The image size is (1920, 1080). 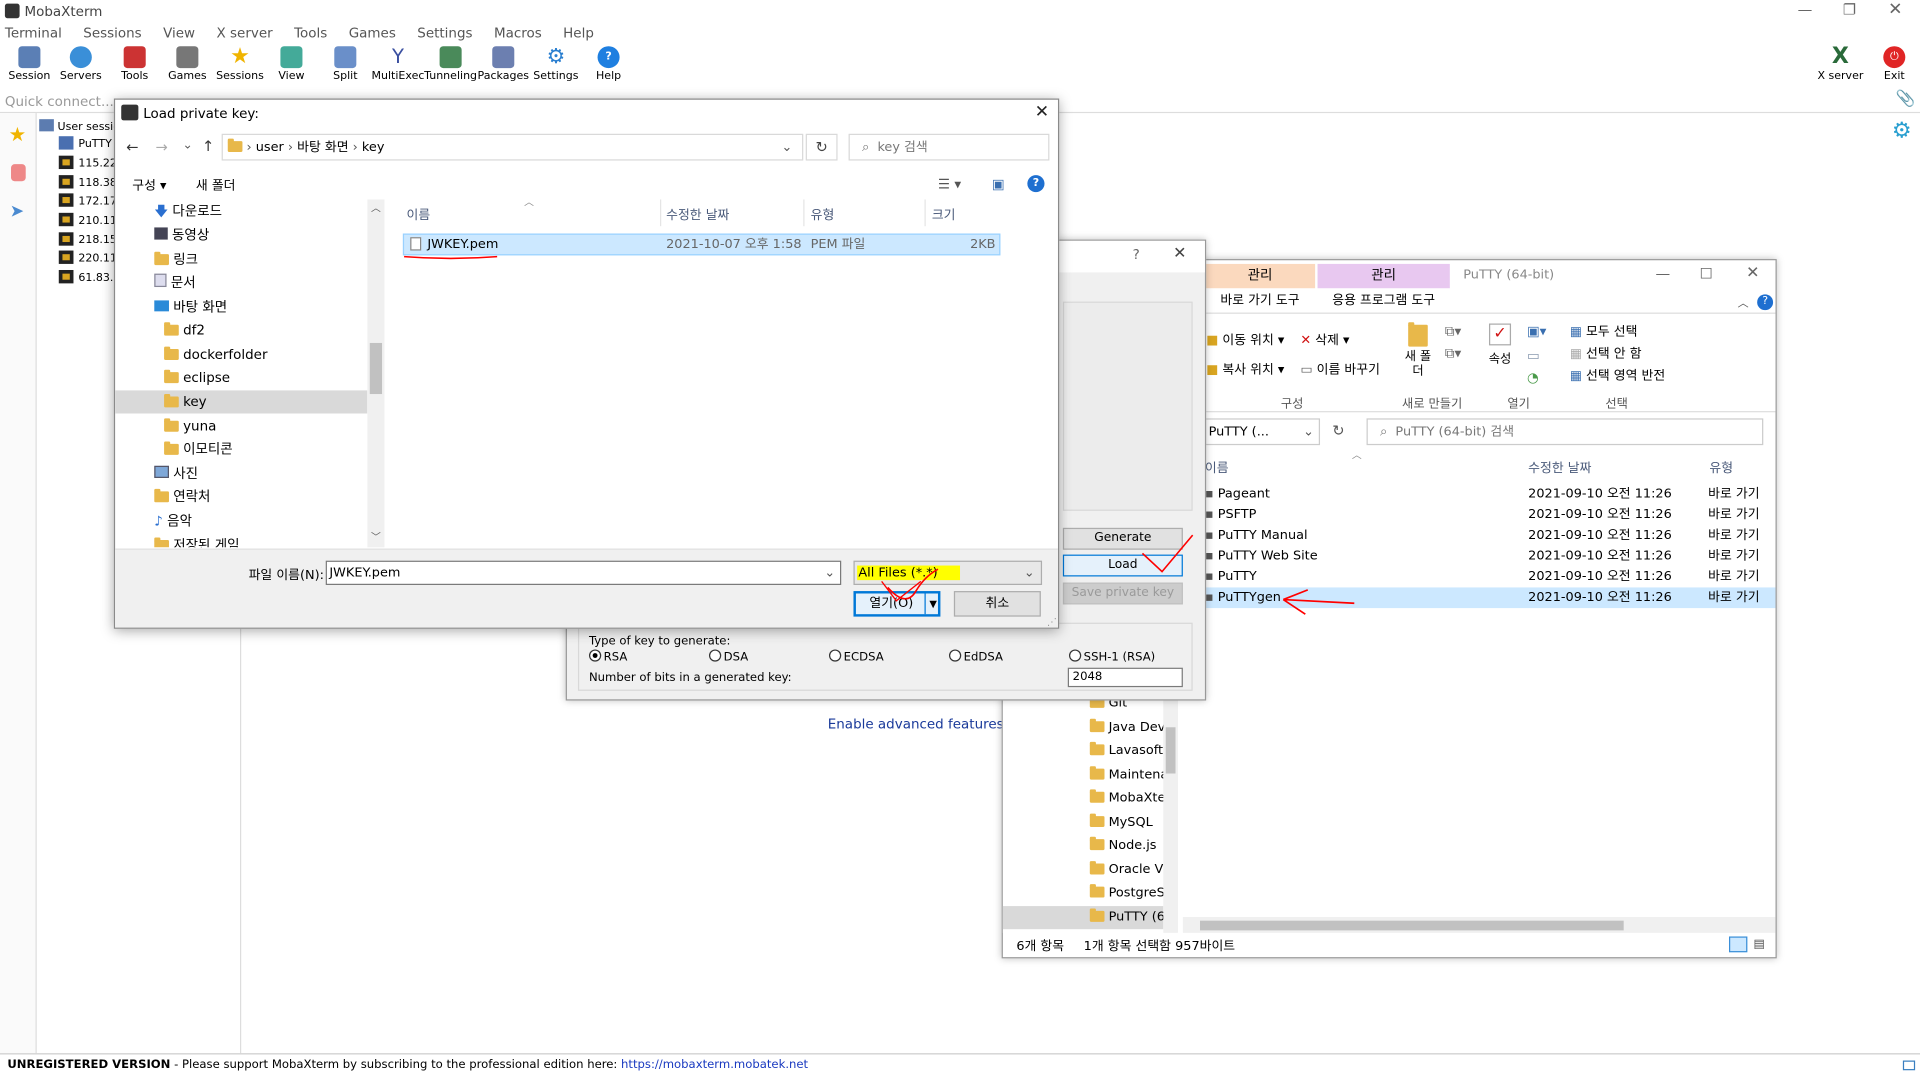 I want to click on annotation-check-load, so click(x=1167, y=553).